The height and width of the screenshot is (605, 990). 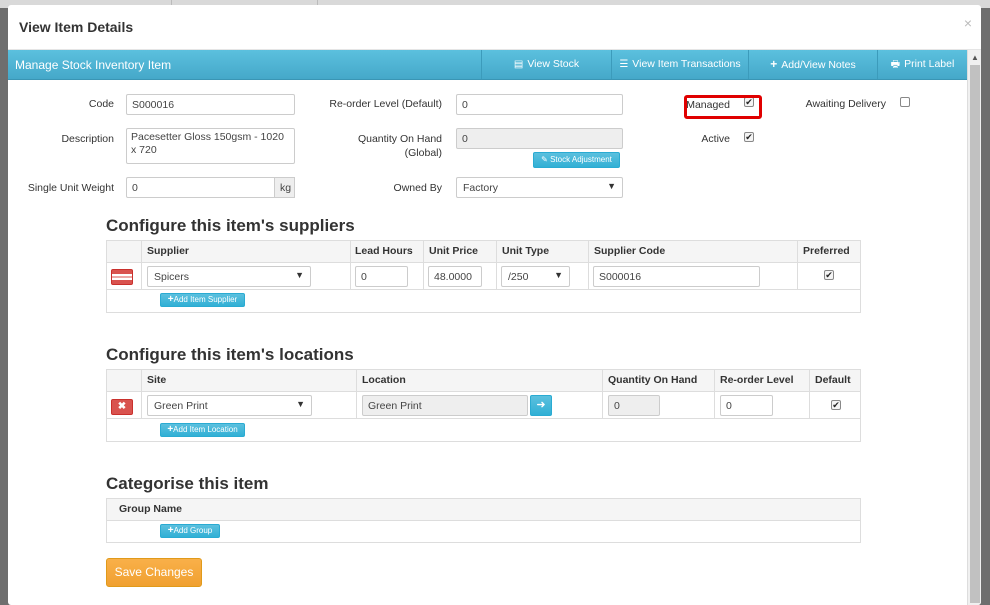 I want to click on col-unit-price: Unit Price, so click(x=454, y=251).